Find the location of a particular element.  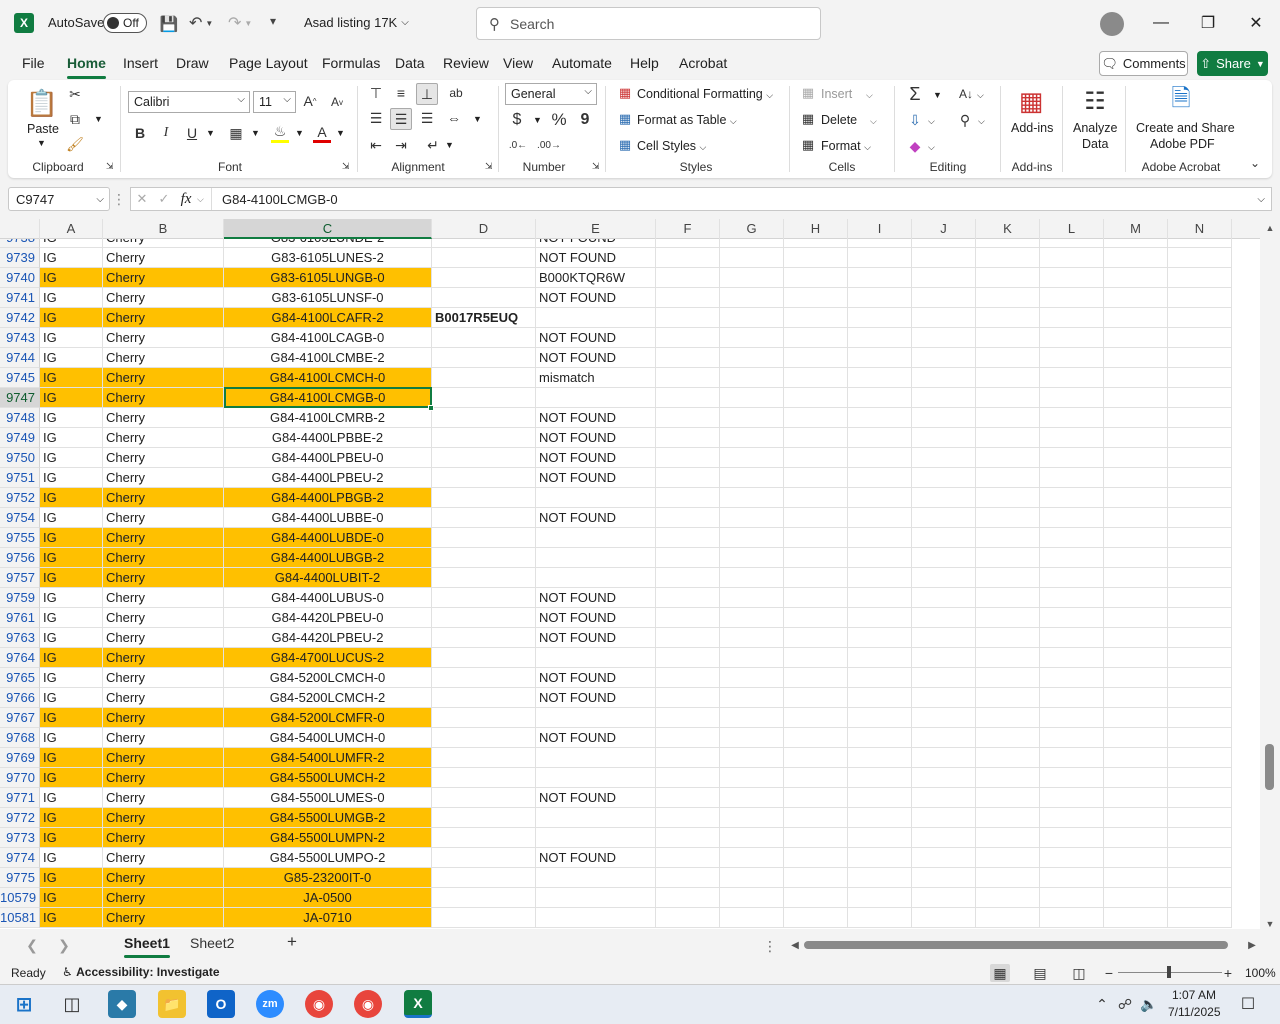

autosum-dropdown-icon: ▼ is located at coordinates (937, 95).